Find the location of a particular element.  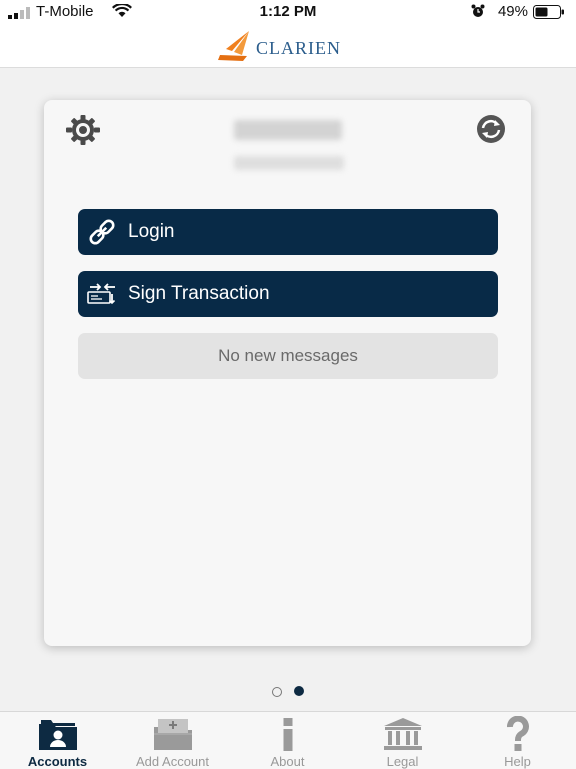

tab-add-account-label: Add Account is located at coordinates (172, 761).